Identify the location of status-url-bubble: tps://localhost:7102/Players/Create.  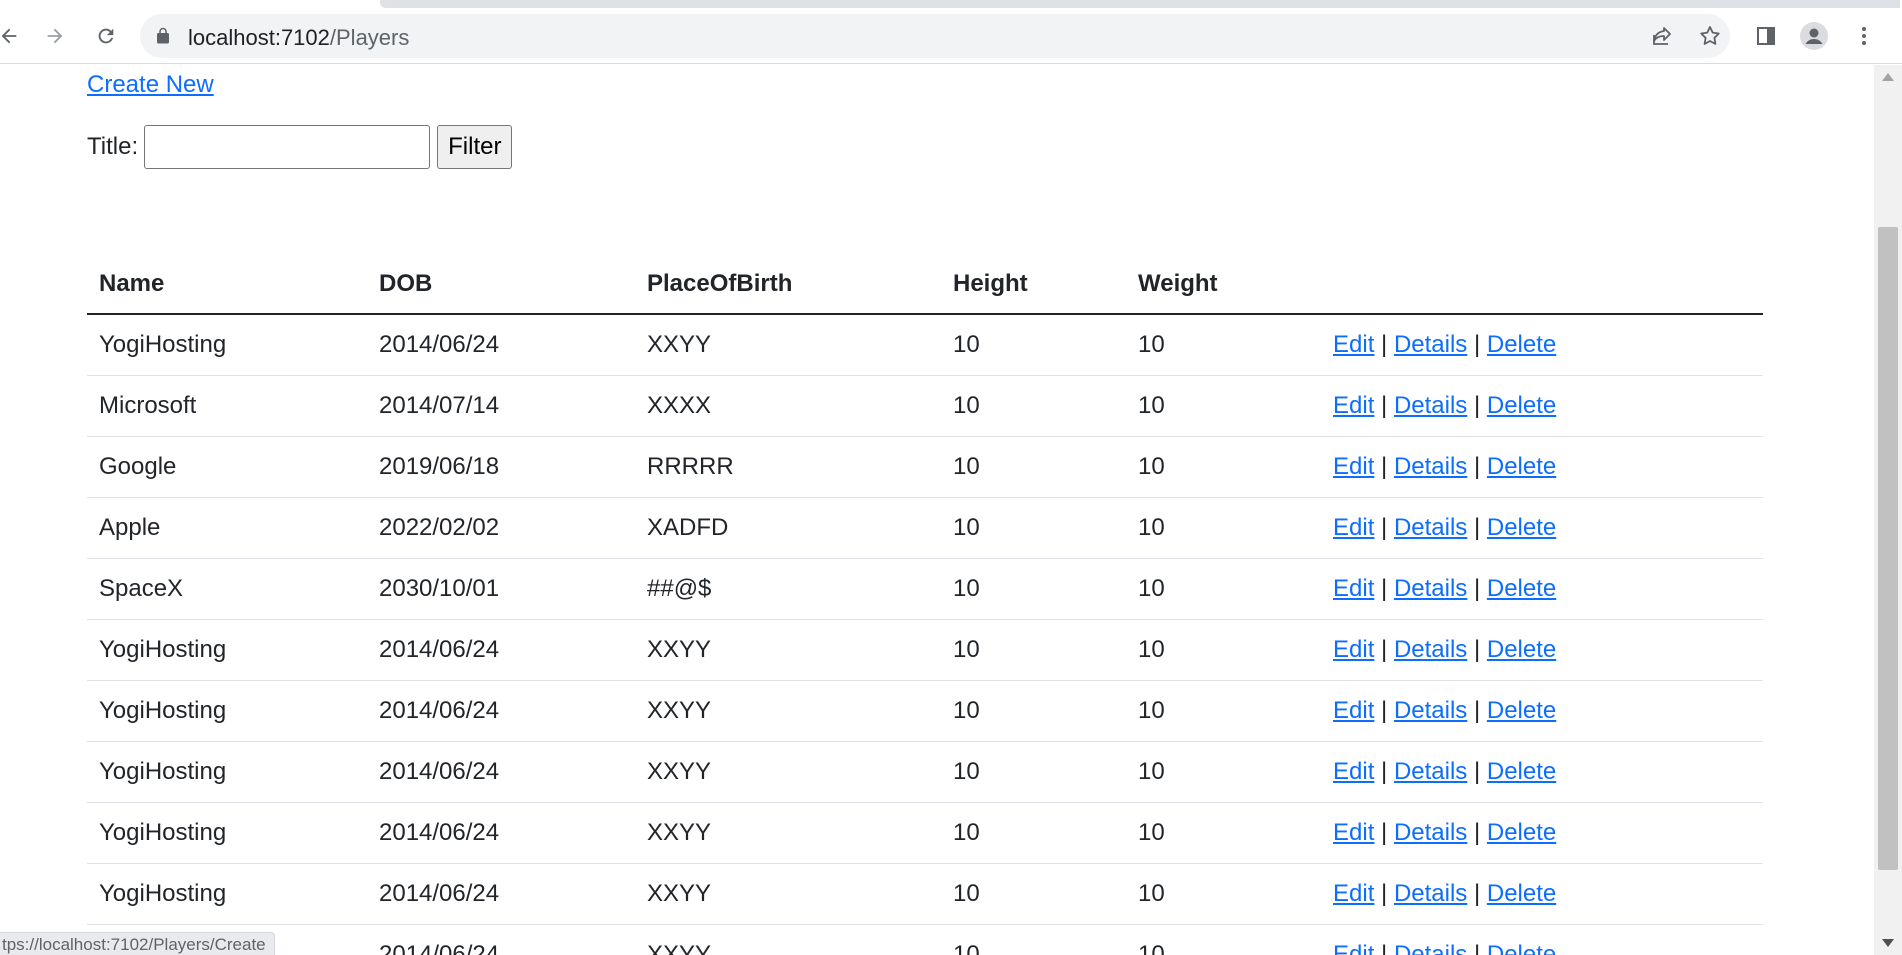
(137, 943).